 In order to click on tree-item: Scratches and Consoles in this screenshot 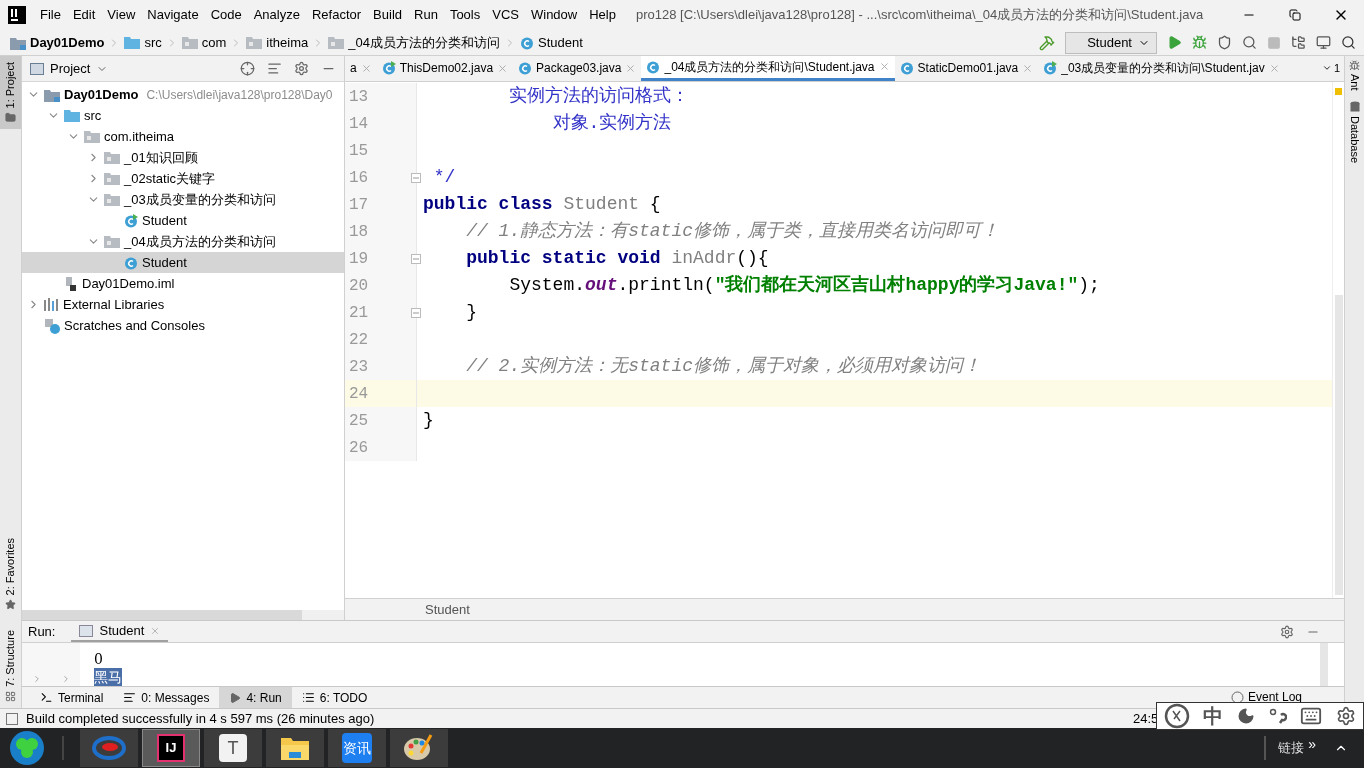, I will do `click(183, 325)`.